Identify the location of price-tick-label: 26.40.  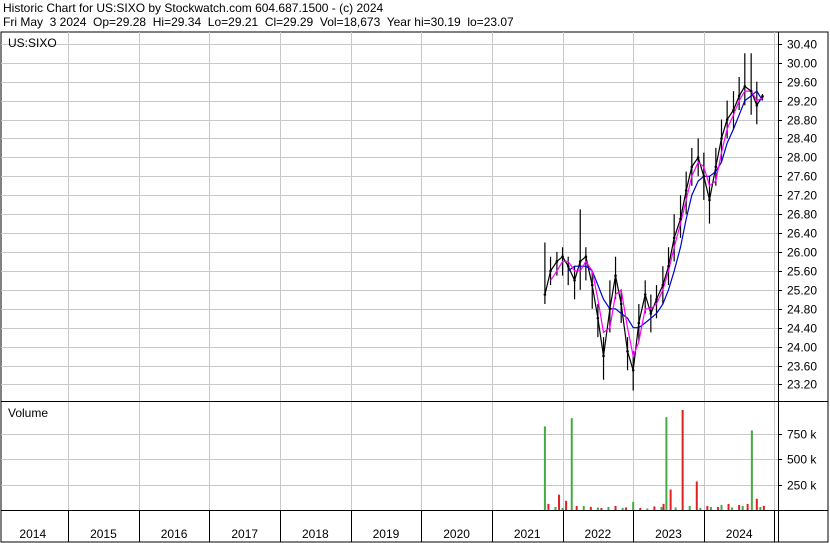
(802, 234).